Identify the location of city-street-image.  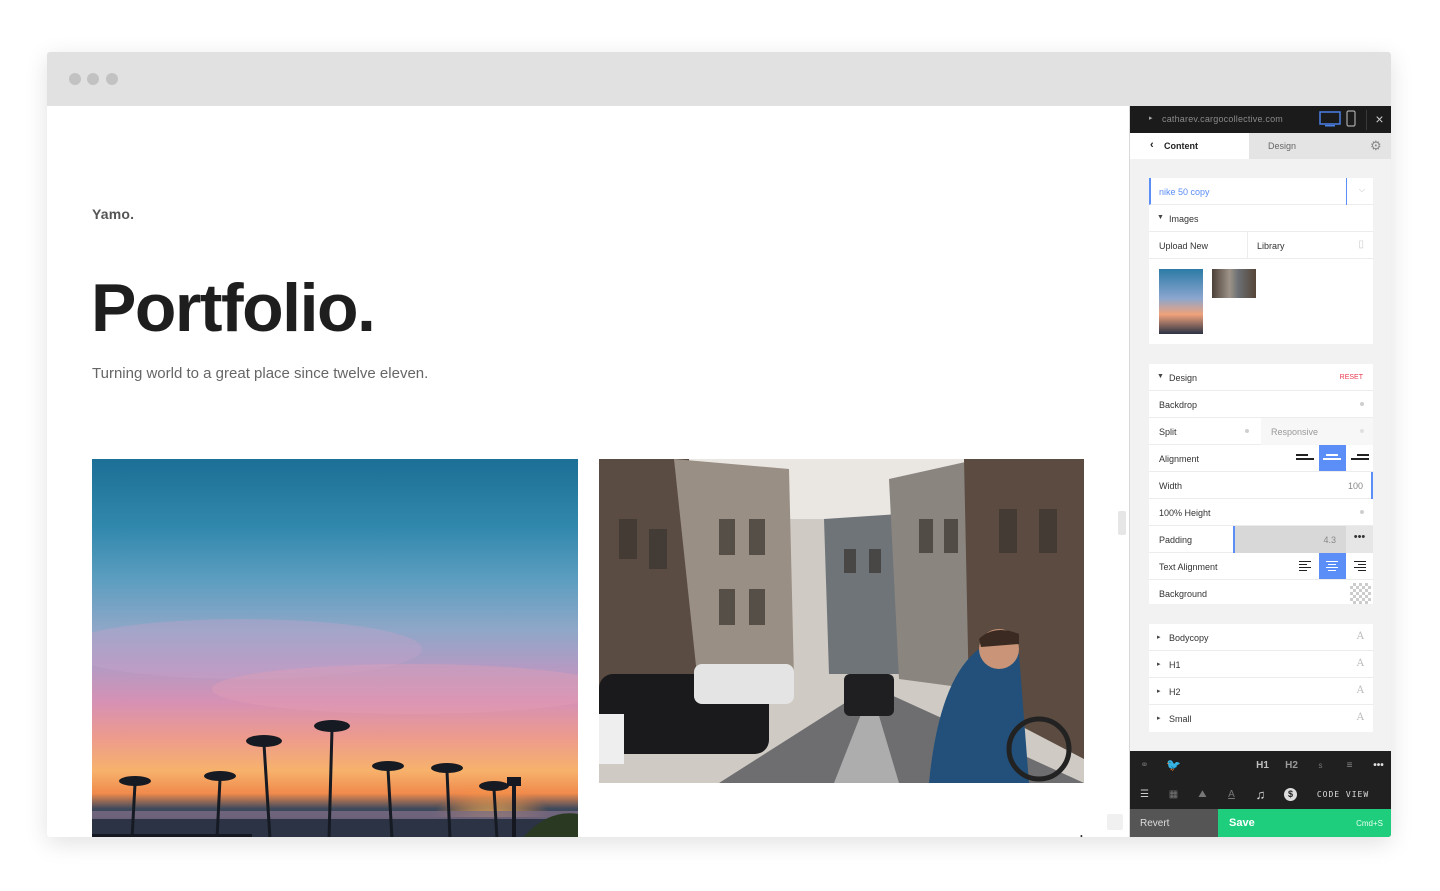
(841, 621).